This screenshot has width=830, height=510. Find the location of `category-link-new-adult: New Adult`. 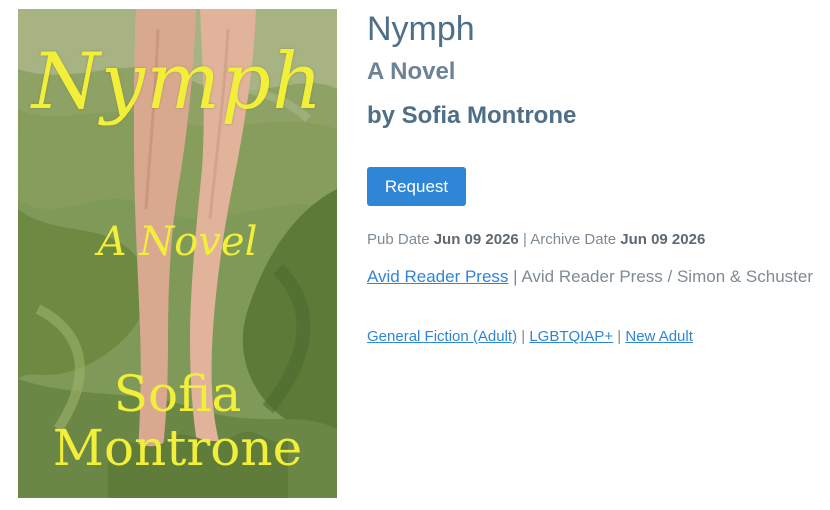

category-link-new-adult: New Adult is located at coordinates (659, 336).